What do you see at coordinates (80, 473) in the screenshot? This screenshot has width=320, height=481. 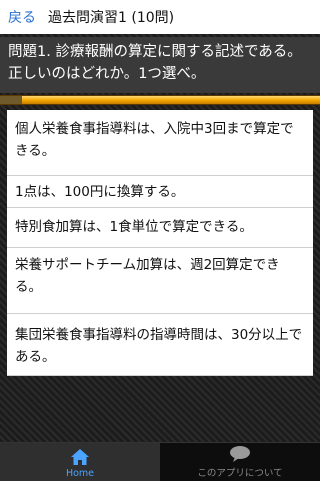 I see `tab-home-label: Home` at bounding box center [80, 473].